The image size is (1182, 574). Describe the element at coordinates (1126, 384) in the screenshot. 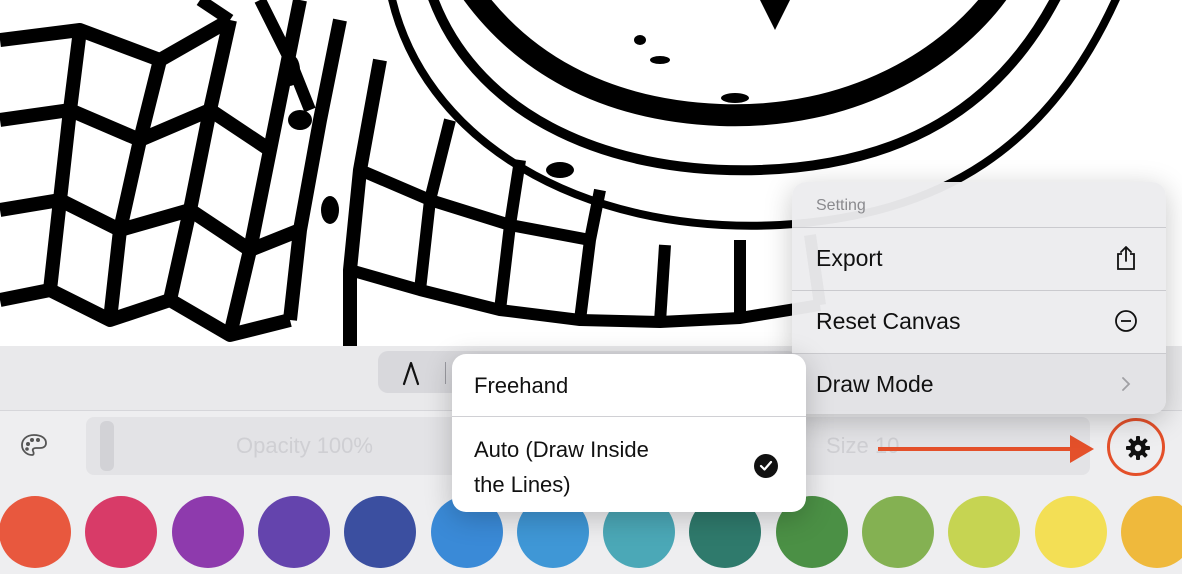

I see `chevron-right-icon` at that location.